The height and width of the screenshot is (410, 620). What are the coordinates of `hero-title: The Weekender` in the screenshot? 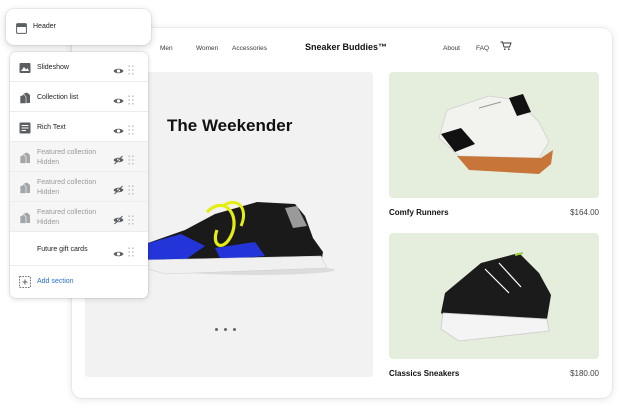 It's located at (230, 125).